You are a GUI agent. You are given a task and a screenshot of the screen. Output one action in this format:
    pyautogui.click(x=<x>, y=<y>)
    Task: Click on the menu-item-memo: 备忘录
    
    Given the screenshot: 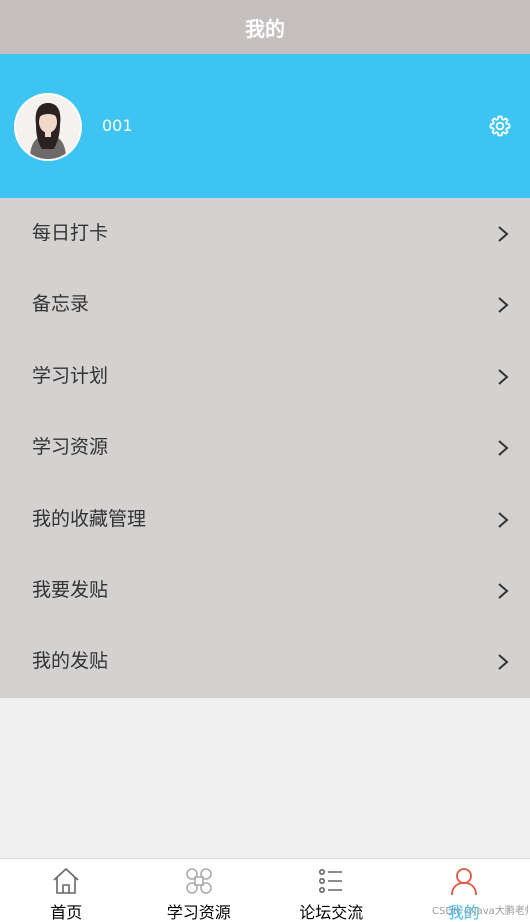 What is the action you would take?
    pyautogui.click(x=265, y=304)
    